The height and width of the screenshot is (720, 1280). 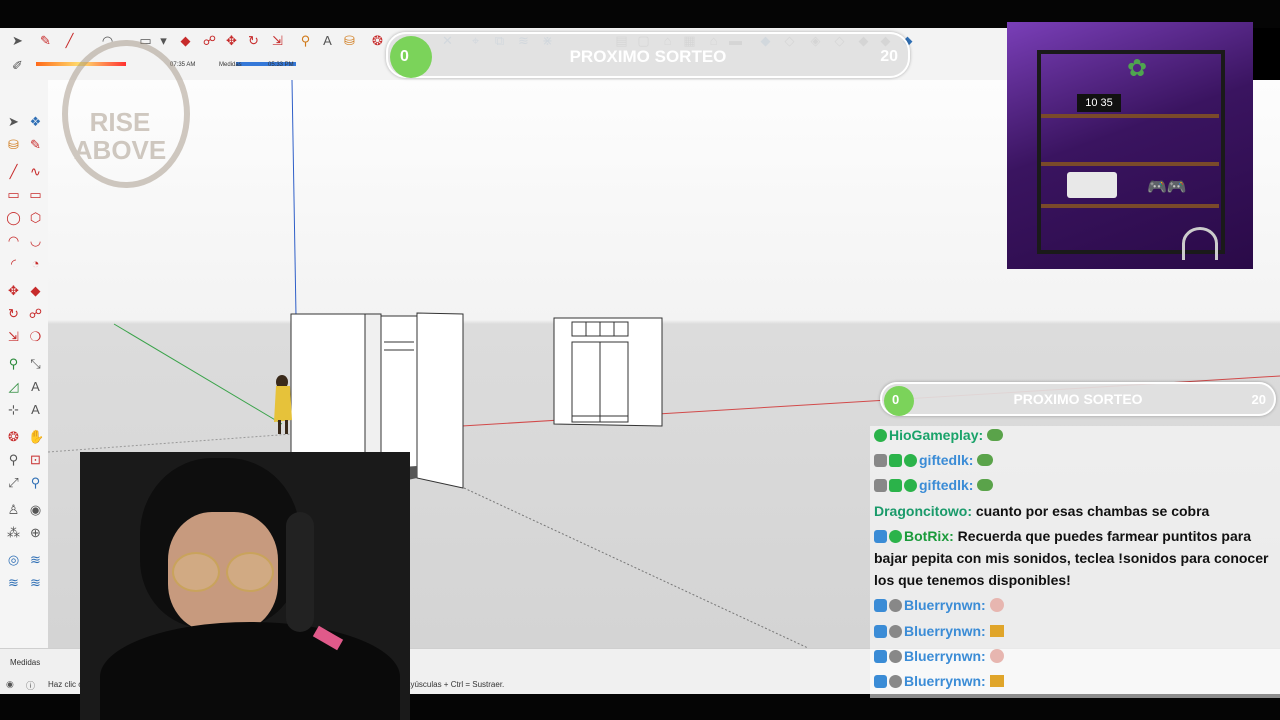 What do you see at coordinates (440, 400) in the screenshot?
I see `closet1-right-door` at bounding box center [440, 400].